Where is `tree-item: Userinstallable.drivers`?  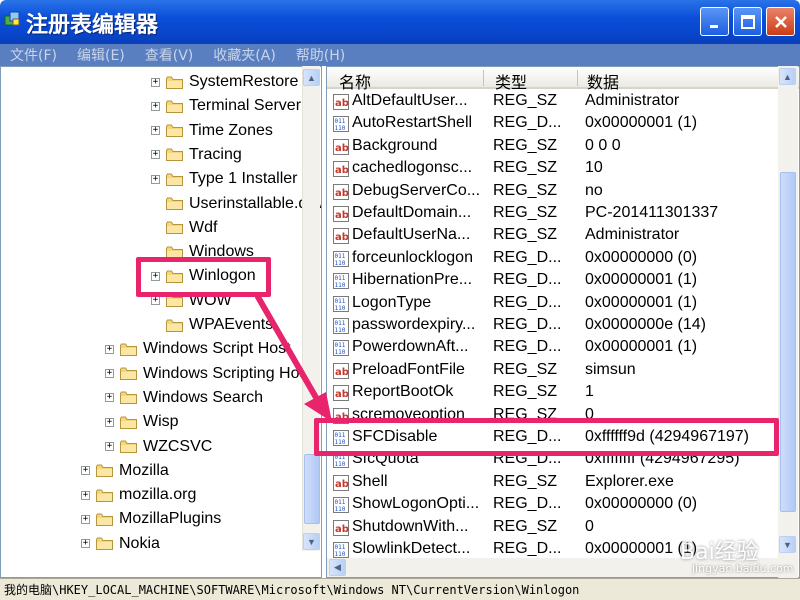
tree-item: Userinstallable.drivers is located at coordinates (236, 204).